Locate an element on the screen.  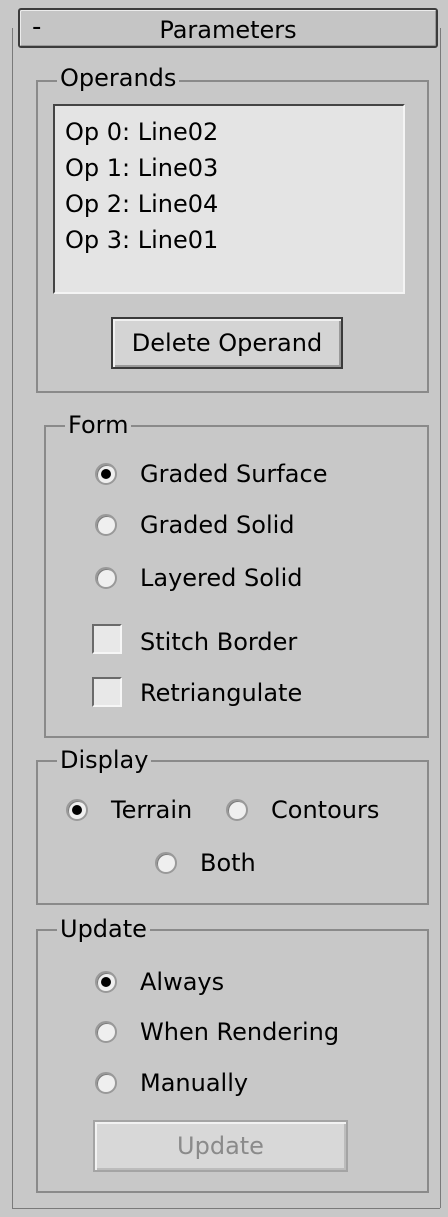
manually-radio is located at coordinates (106, 1083).